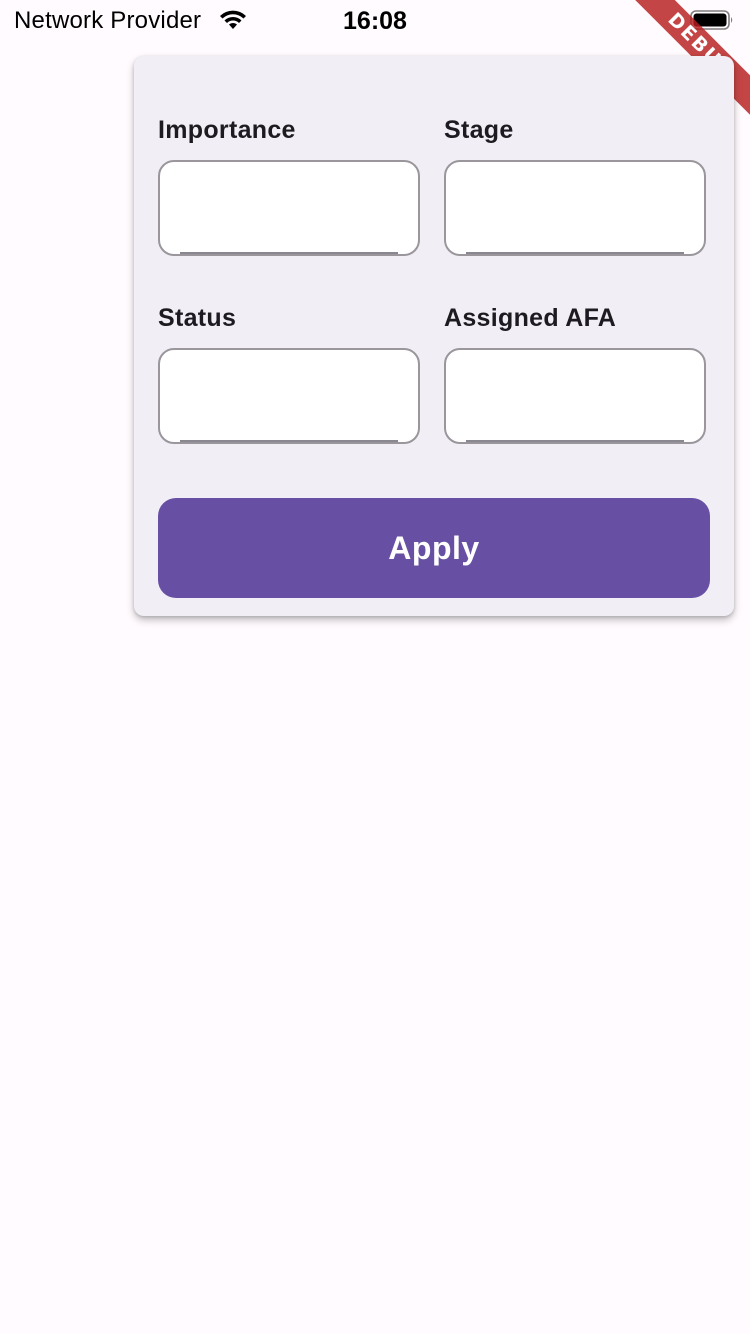 The image size is (750, 1334). I want to click on apply-button: Apply, so click(434, 548).